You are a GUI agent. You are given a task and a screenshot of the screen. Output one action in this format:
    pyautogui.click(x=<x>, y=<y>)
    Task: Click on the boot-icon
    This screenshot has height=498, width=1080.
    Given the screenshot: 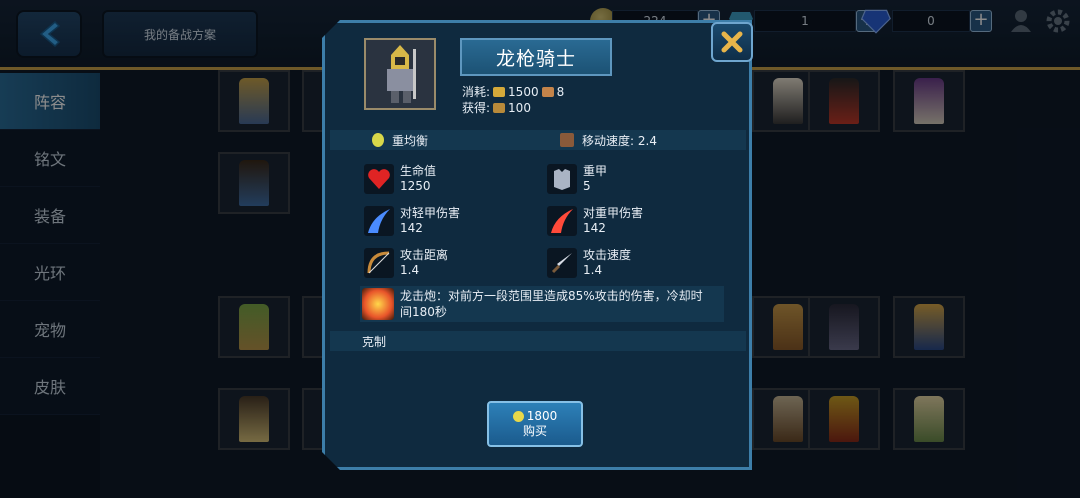 What is the action you would take?
    pyautogui.click(x=567, y=140)
    